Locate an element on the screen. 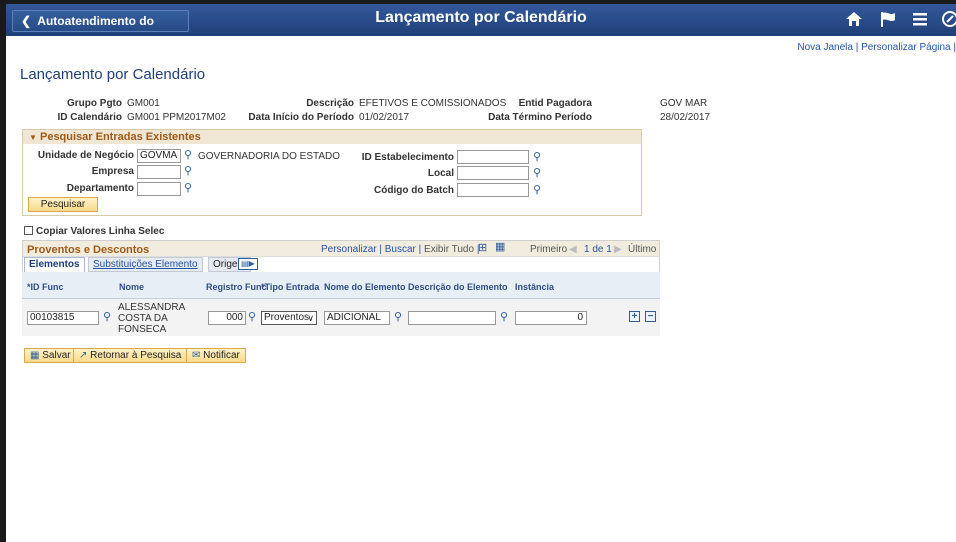  page-info: 1 de 1 is located at coordinates (598, 249).